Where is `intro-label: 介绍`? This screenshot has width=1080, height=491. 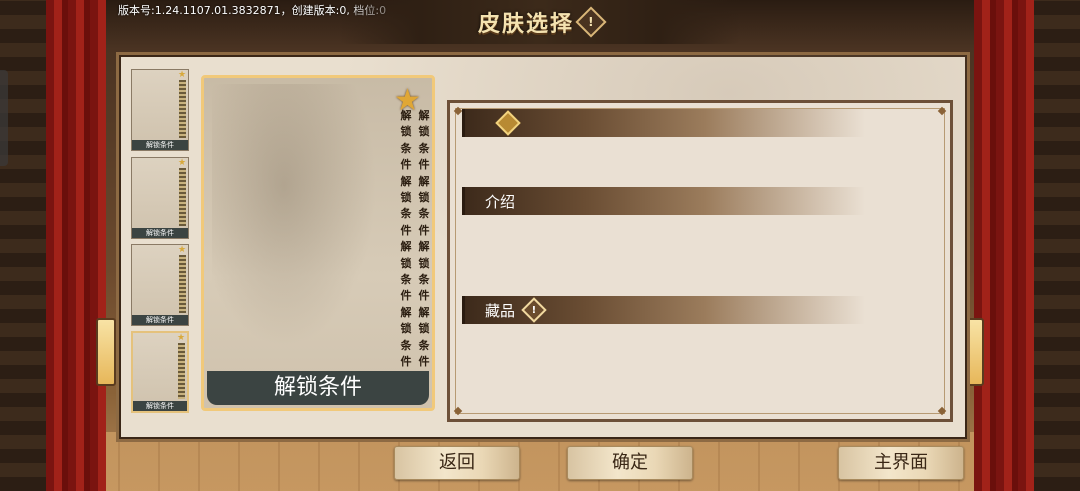
intro-label: 介绍 is located at coordinates (500, 201).